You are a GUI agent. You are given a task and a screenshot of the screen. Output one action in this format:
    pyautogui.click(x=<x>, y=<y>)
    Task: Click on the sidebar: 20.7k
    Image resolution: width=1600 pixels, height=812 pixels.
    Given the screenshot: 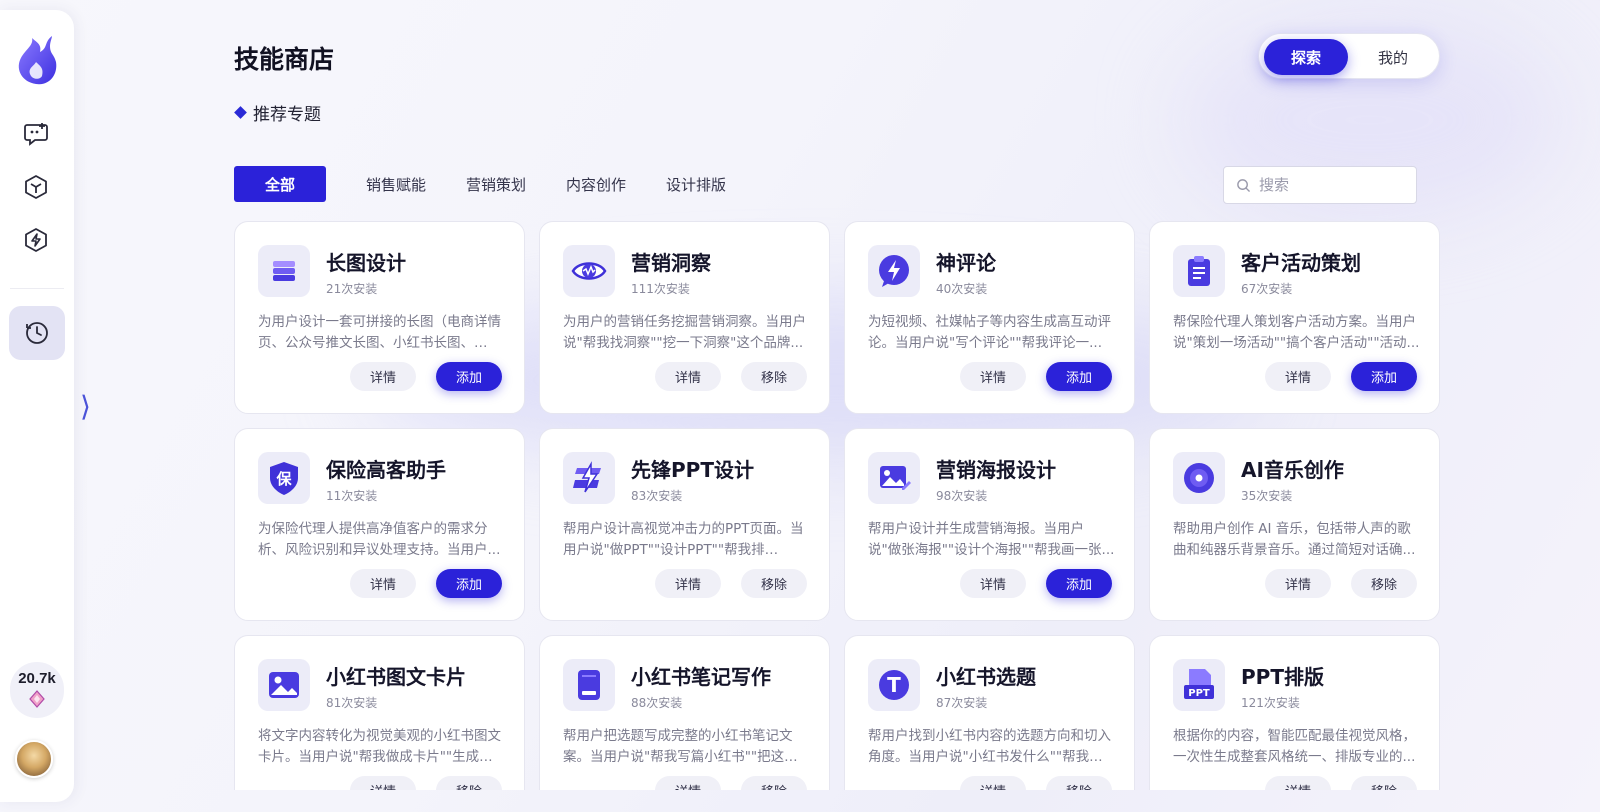 What is the action you would take?
    pyautogui.click(x=37, y=406)
    